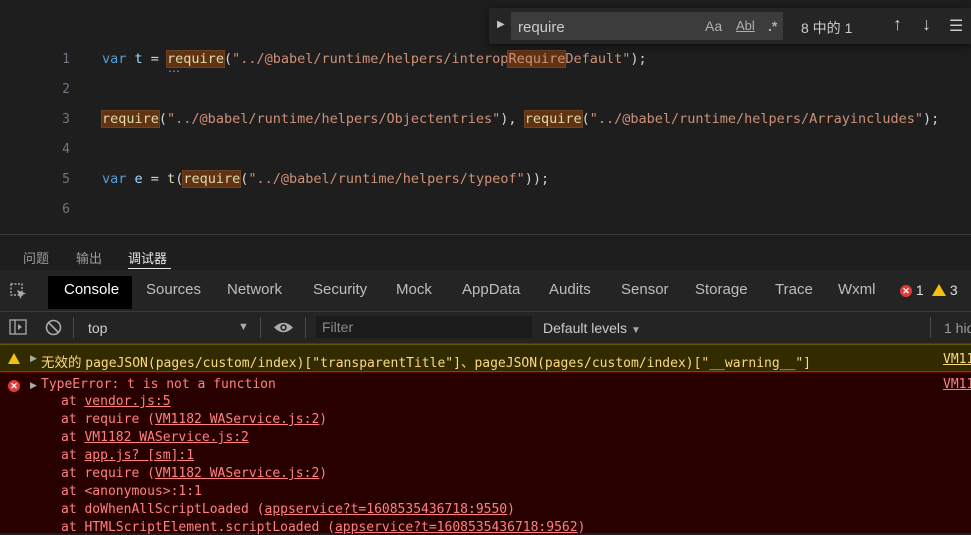 This screenshot has height=535, width=971. Describe the element at coordinates (138, 179) in the screenshot. I see `code-token: e` at that location.